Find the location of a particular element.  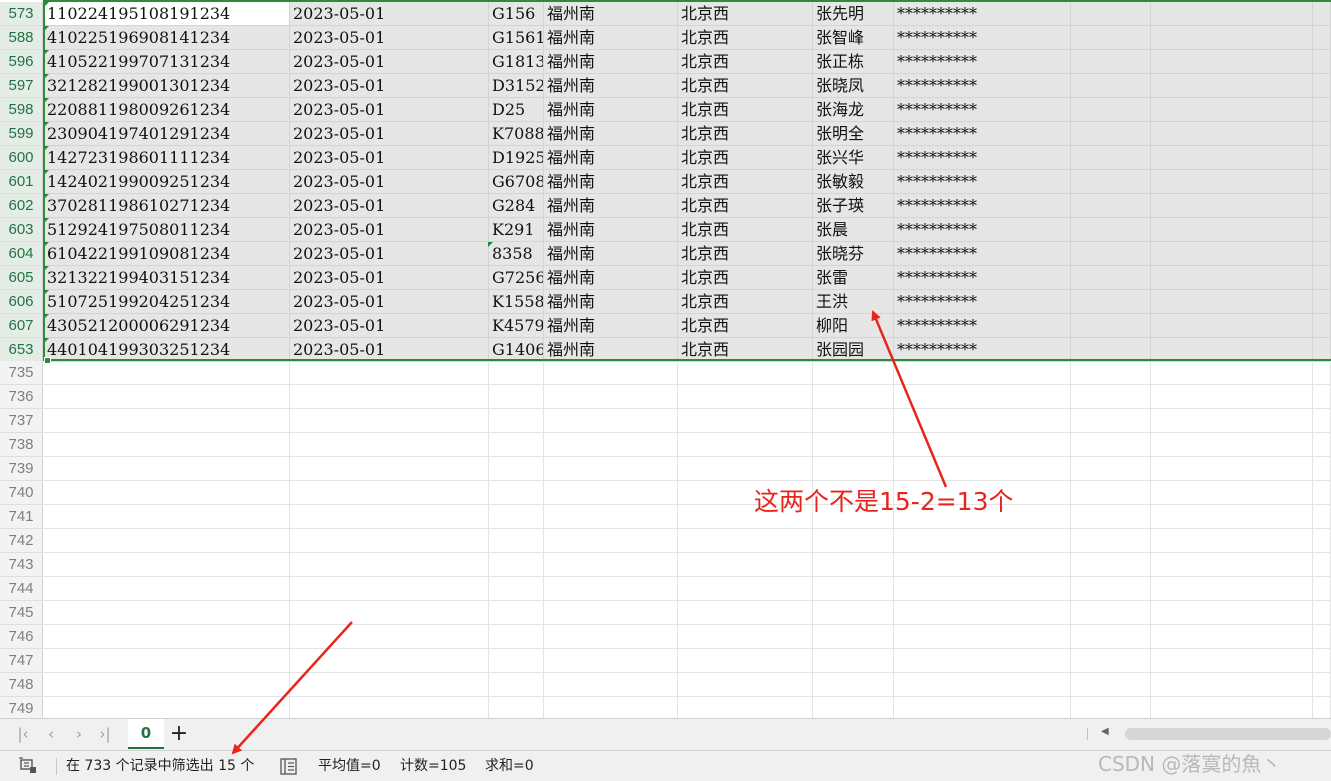

row-header: 745 is located at coordinates (21, 613).